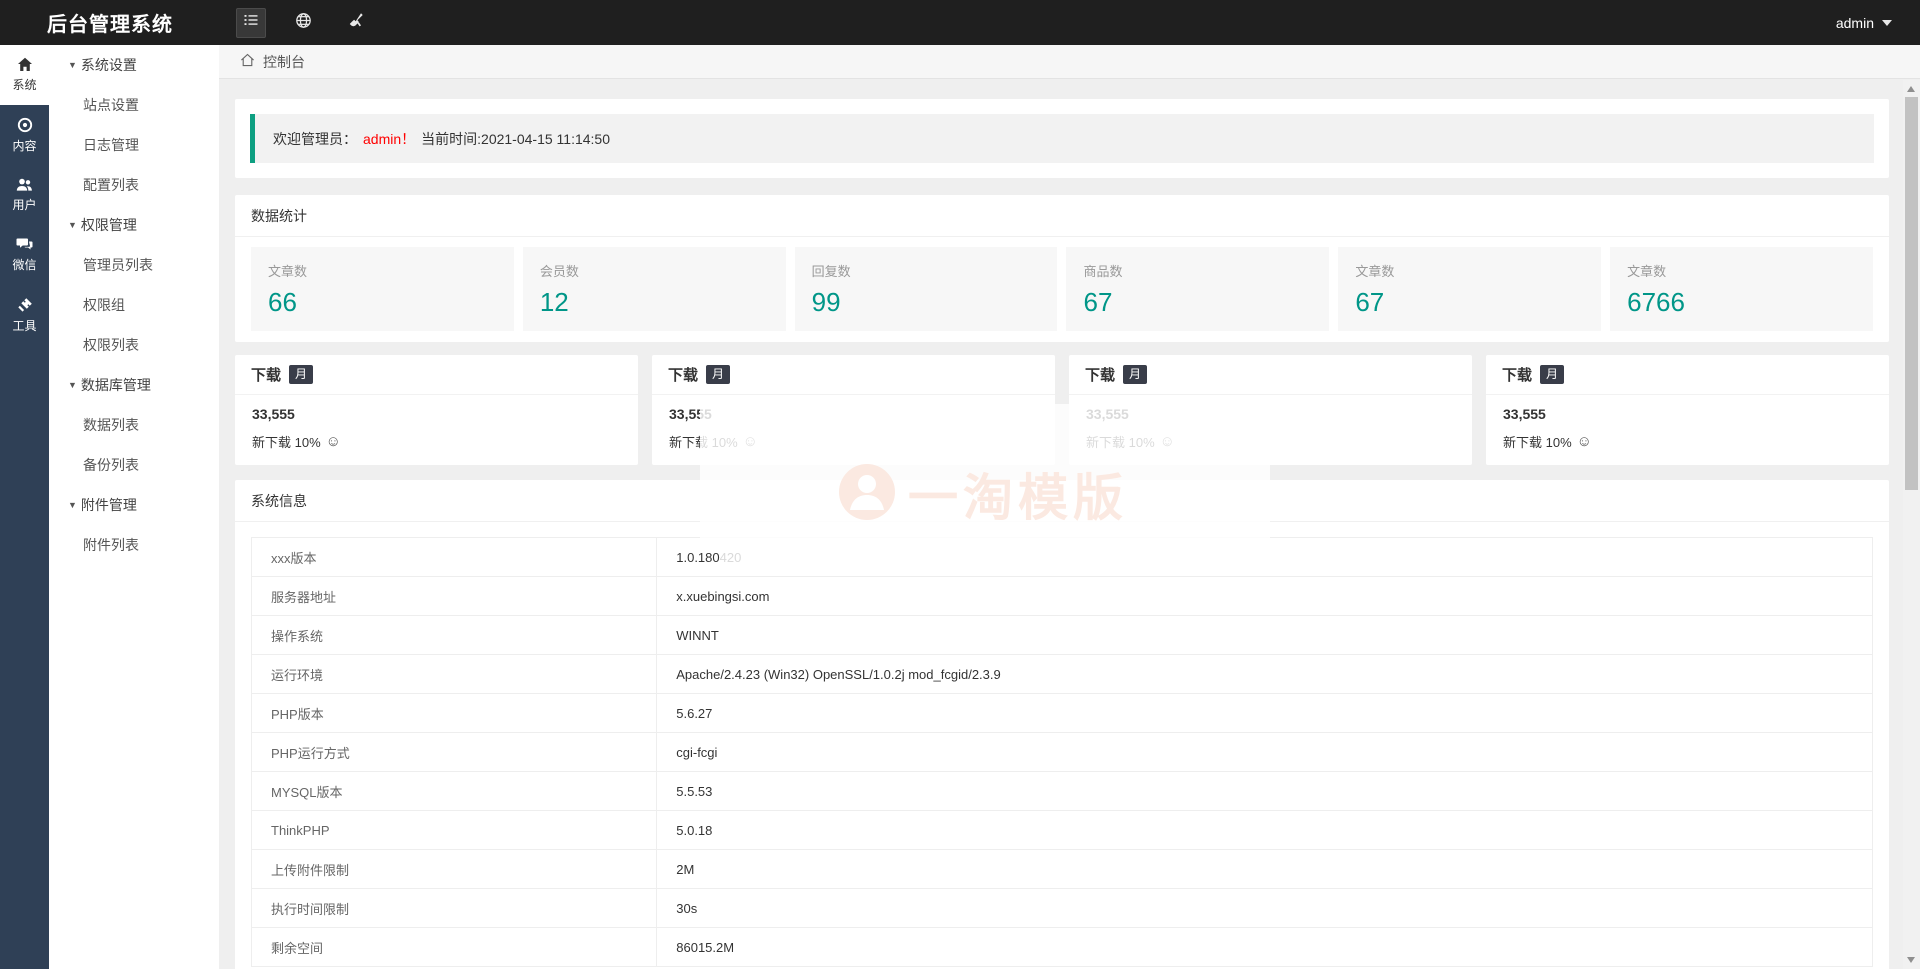 The height and width of the screenshot is (969, 1920). Describe the element at coordinates (654, 289) in the screenshot. I see `stat-card: 会员数 12` at that location.